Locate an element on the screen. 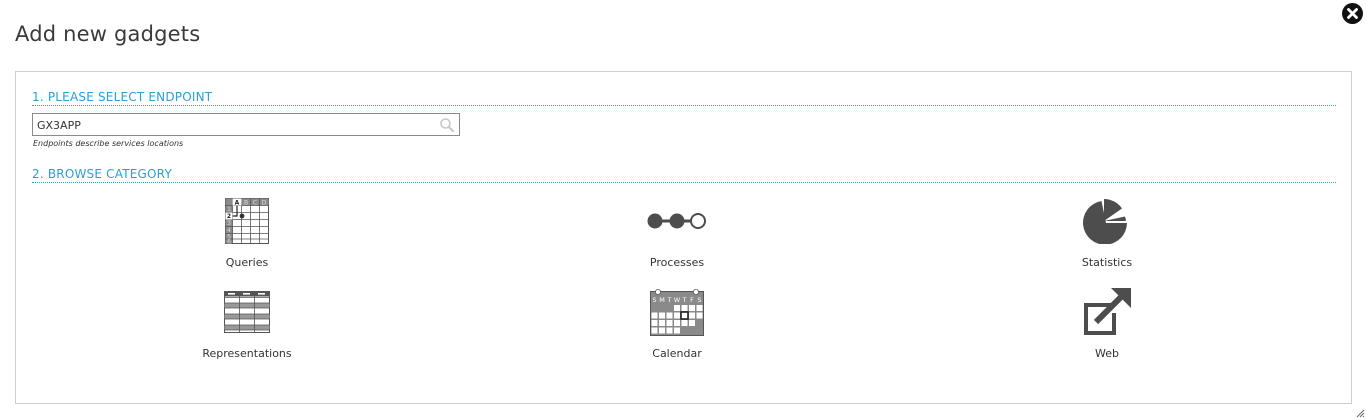 The height and width of the screenshot is (420, 1367). endpoint-field is located at coordinates (246, 124).